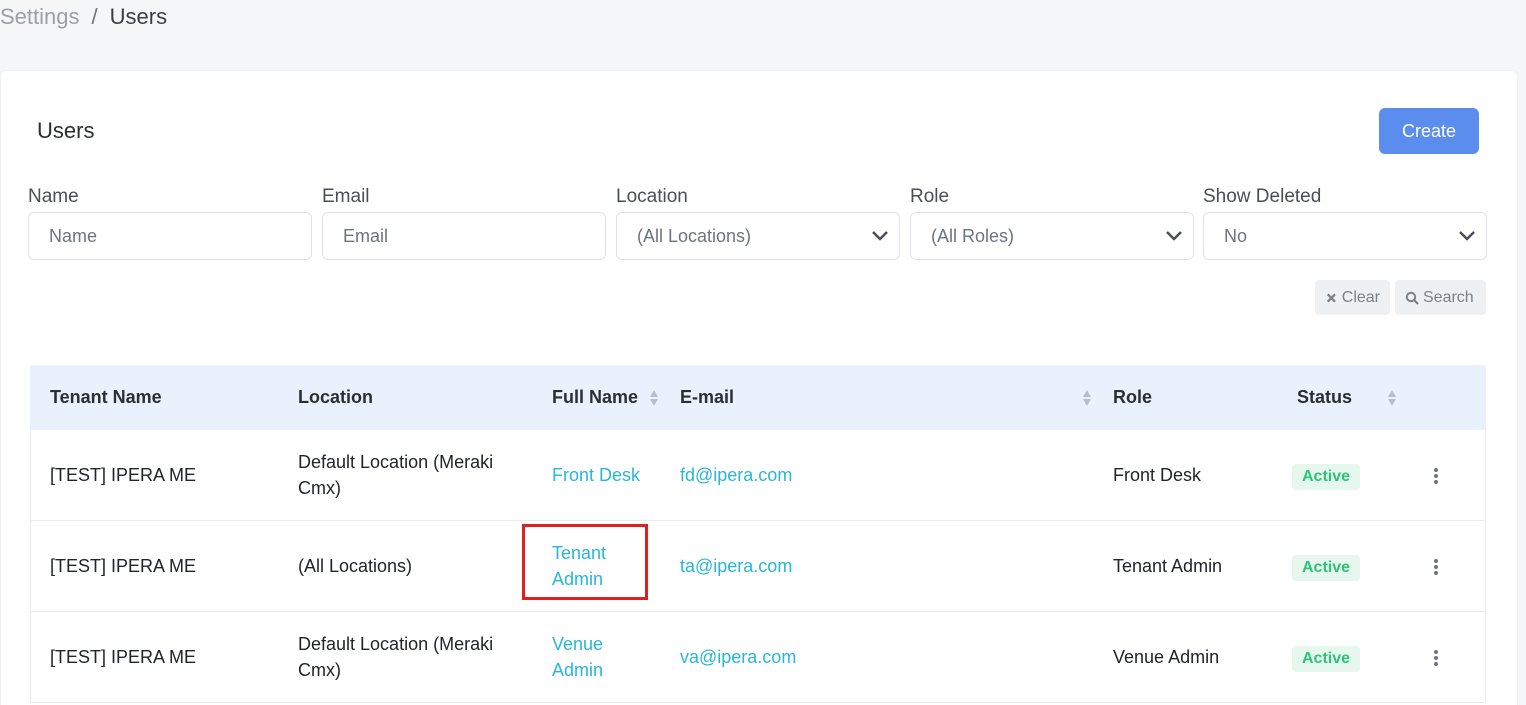  What do you see at coordinates (694, 235) in the screenshot?
I see `location-select-value: (All Locations)` at bounding box center [694, 235].